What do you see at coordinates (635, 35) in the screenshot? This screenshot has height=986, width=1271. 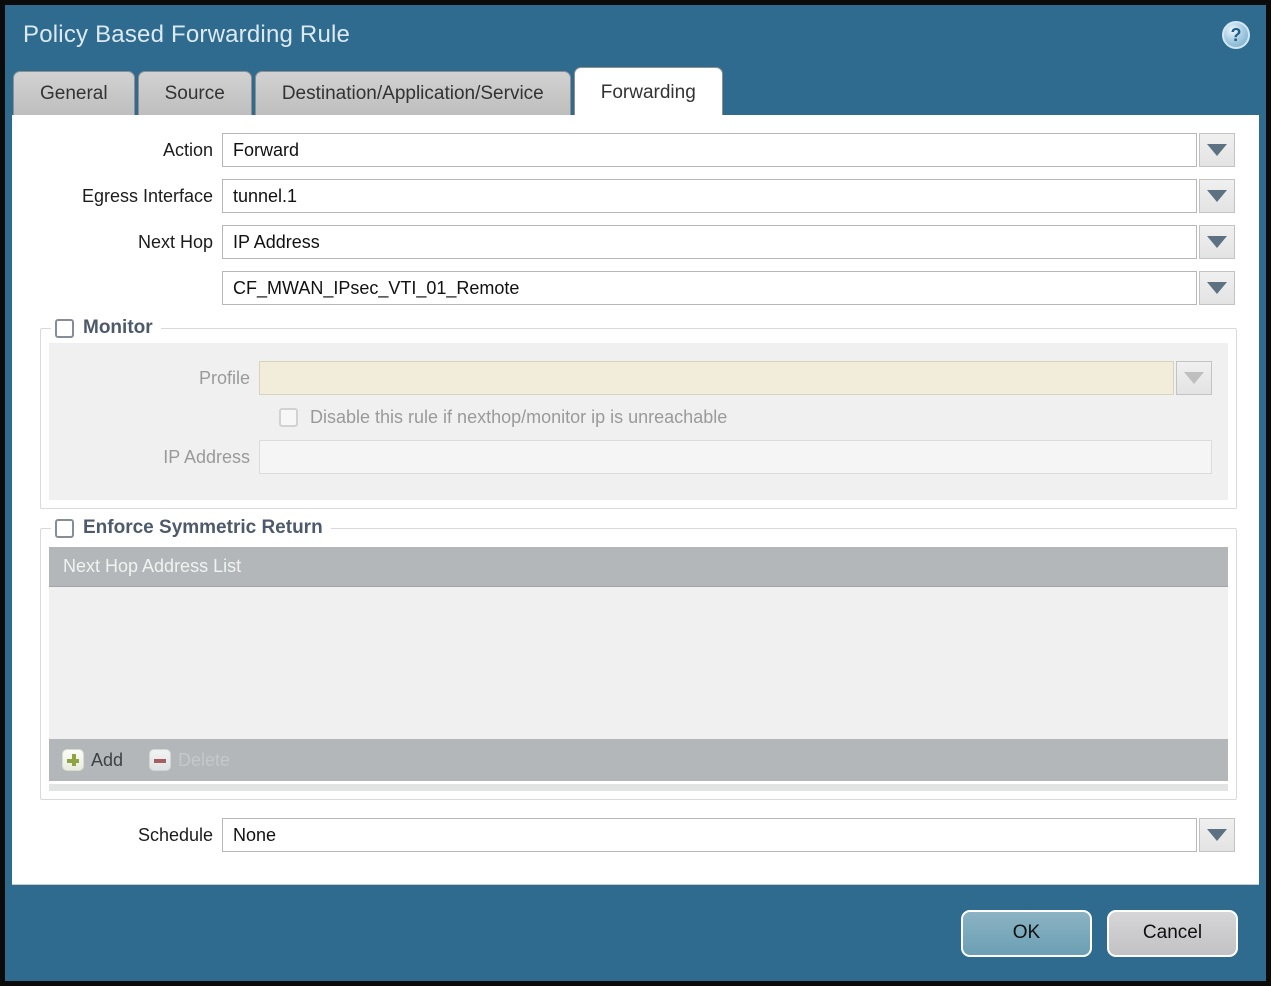 I see `title-bar: Policy Based Forwarding Rule ?` at bounding box center [635, 35].